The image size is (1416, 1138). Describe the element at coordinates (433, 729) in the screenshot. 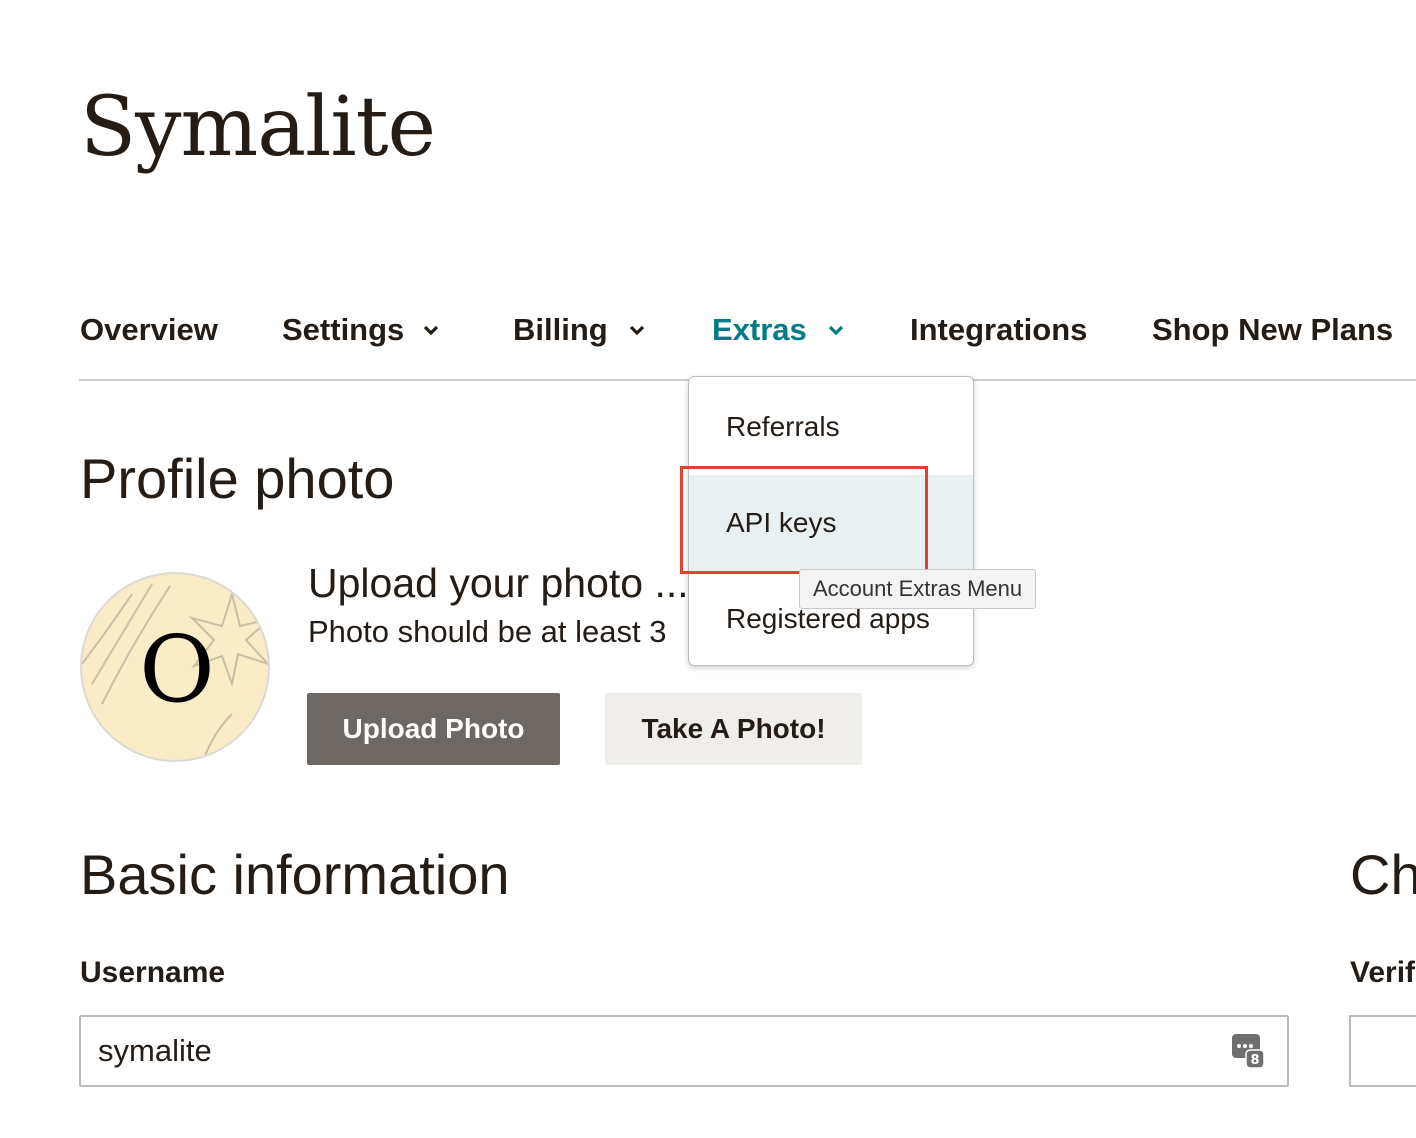

I see `upload-photo-button: Upload Photo` at that location.